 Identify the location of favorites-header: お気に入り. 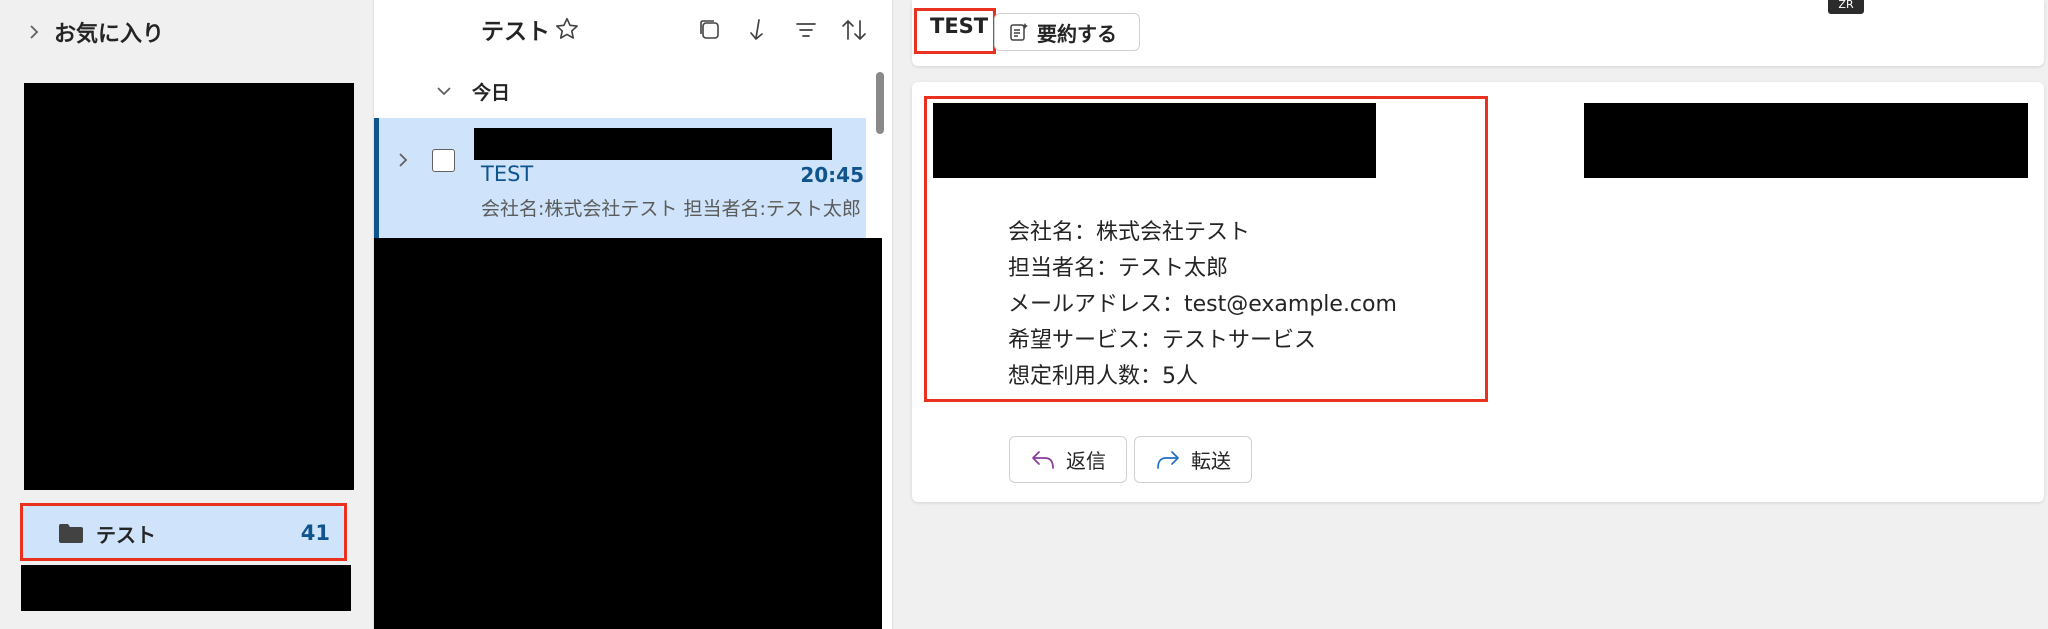
(96, 32).